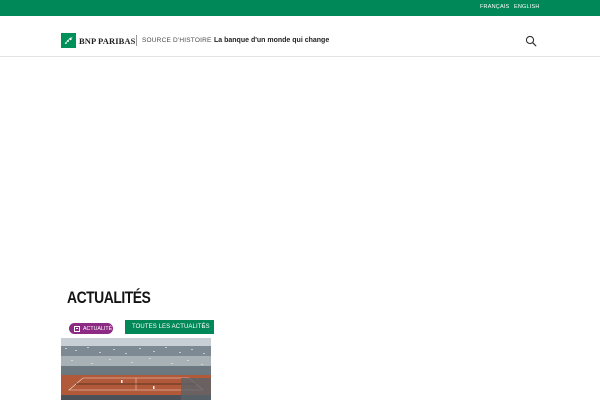 The image size is (600, 400). I want to click on brand-name: BNP PARIBAS, so click(107, 41).